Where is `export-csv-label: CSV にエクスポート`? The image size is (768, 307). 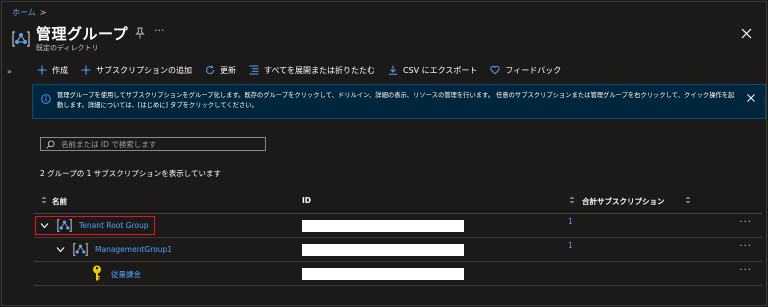 export-csv-label: CSV にエクスポート is located at coordinates (440, 70).